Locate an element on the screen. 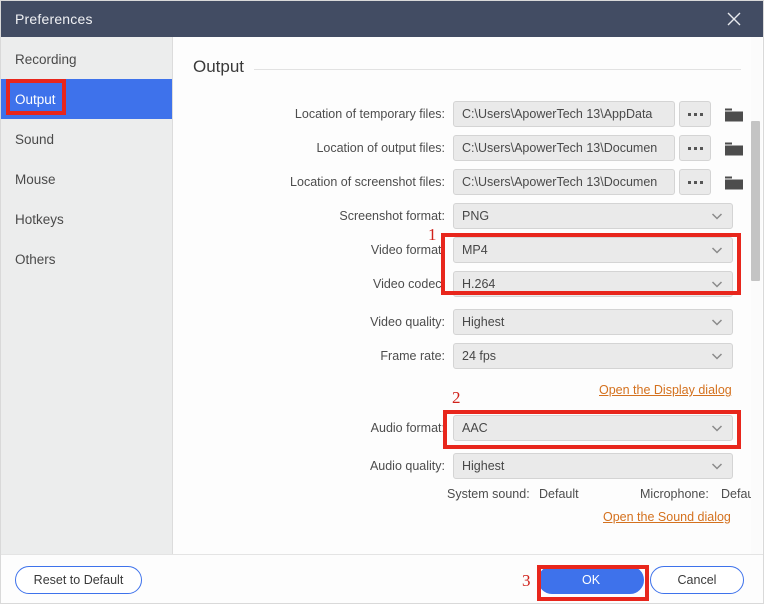 The image size is (764, 604). sidebar-item-hotkeys: Hotkeys is located at coordinates (86, 219).